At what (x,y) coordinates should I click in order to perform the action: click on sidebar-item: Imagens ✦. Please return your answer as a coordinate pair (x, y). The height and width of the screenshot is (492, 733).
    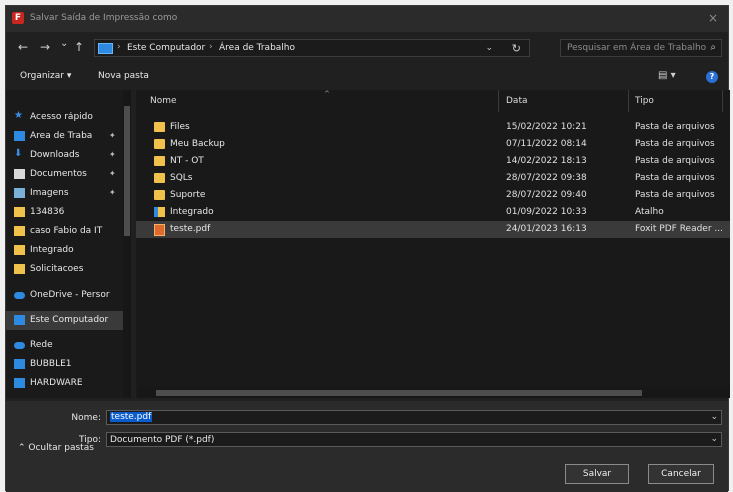
    Looking at the image, I should click on (67, 193).